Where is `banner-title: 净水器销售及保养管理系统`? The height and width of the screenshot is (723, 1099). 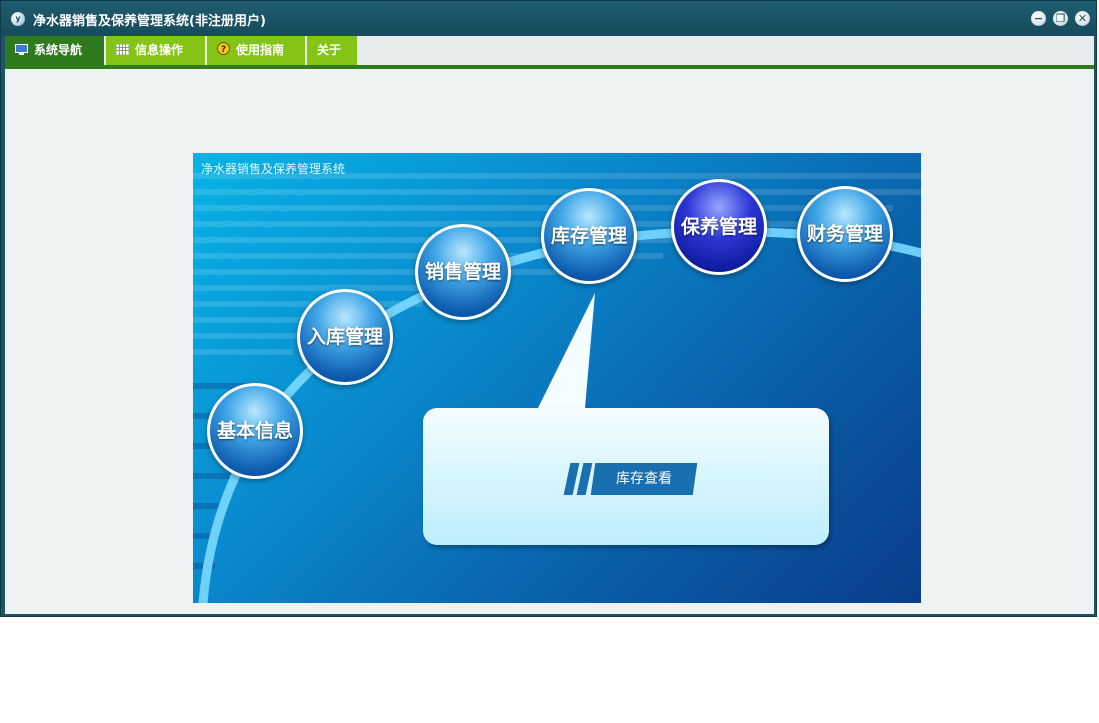
banner-title: 净水器销售及保养管理系统 is located at coordinates (273, 169).